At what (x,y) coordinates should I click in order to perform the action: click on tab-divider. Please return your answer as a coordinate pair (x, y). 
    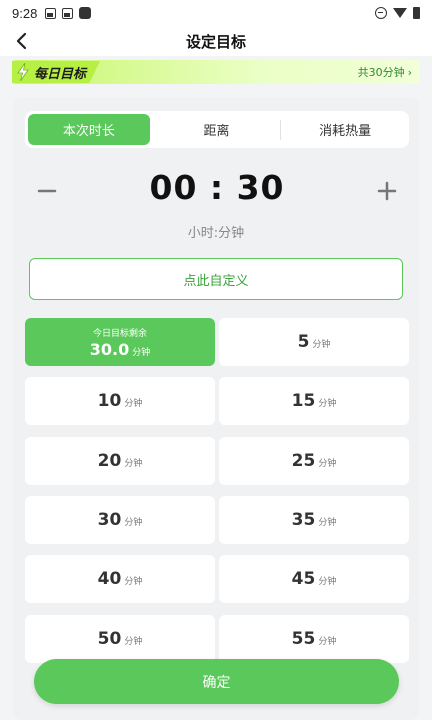
    Looking at the image, I should click on (281, 129).